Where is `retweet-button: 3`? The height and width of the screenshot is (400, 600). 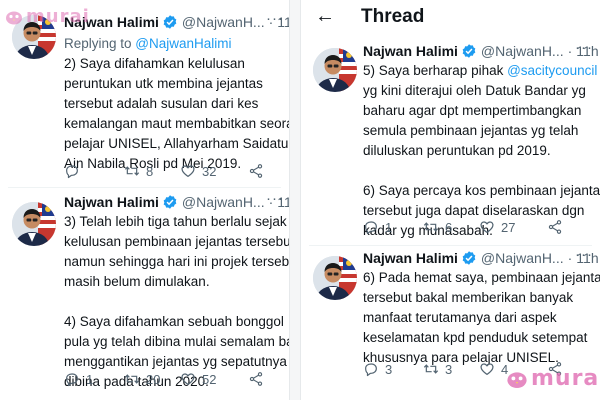 retweet-button: 3 is located at coordinates (451, 369).